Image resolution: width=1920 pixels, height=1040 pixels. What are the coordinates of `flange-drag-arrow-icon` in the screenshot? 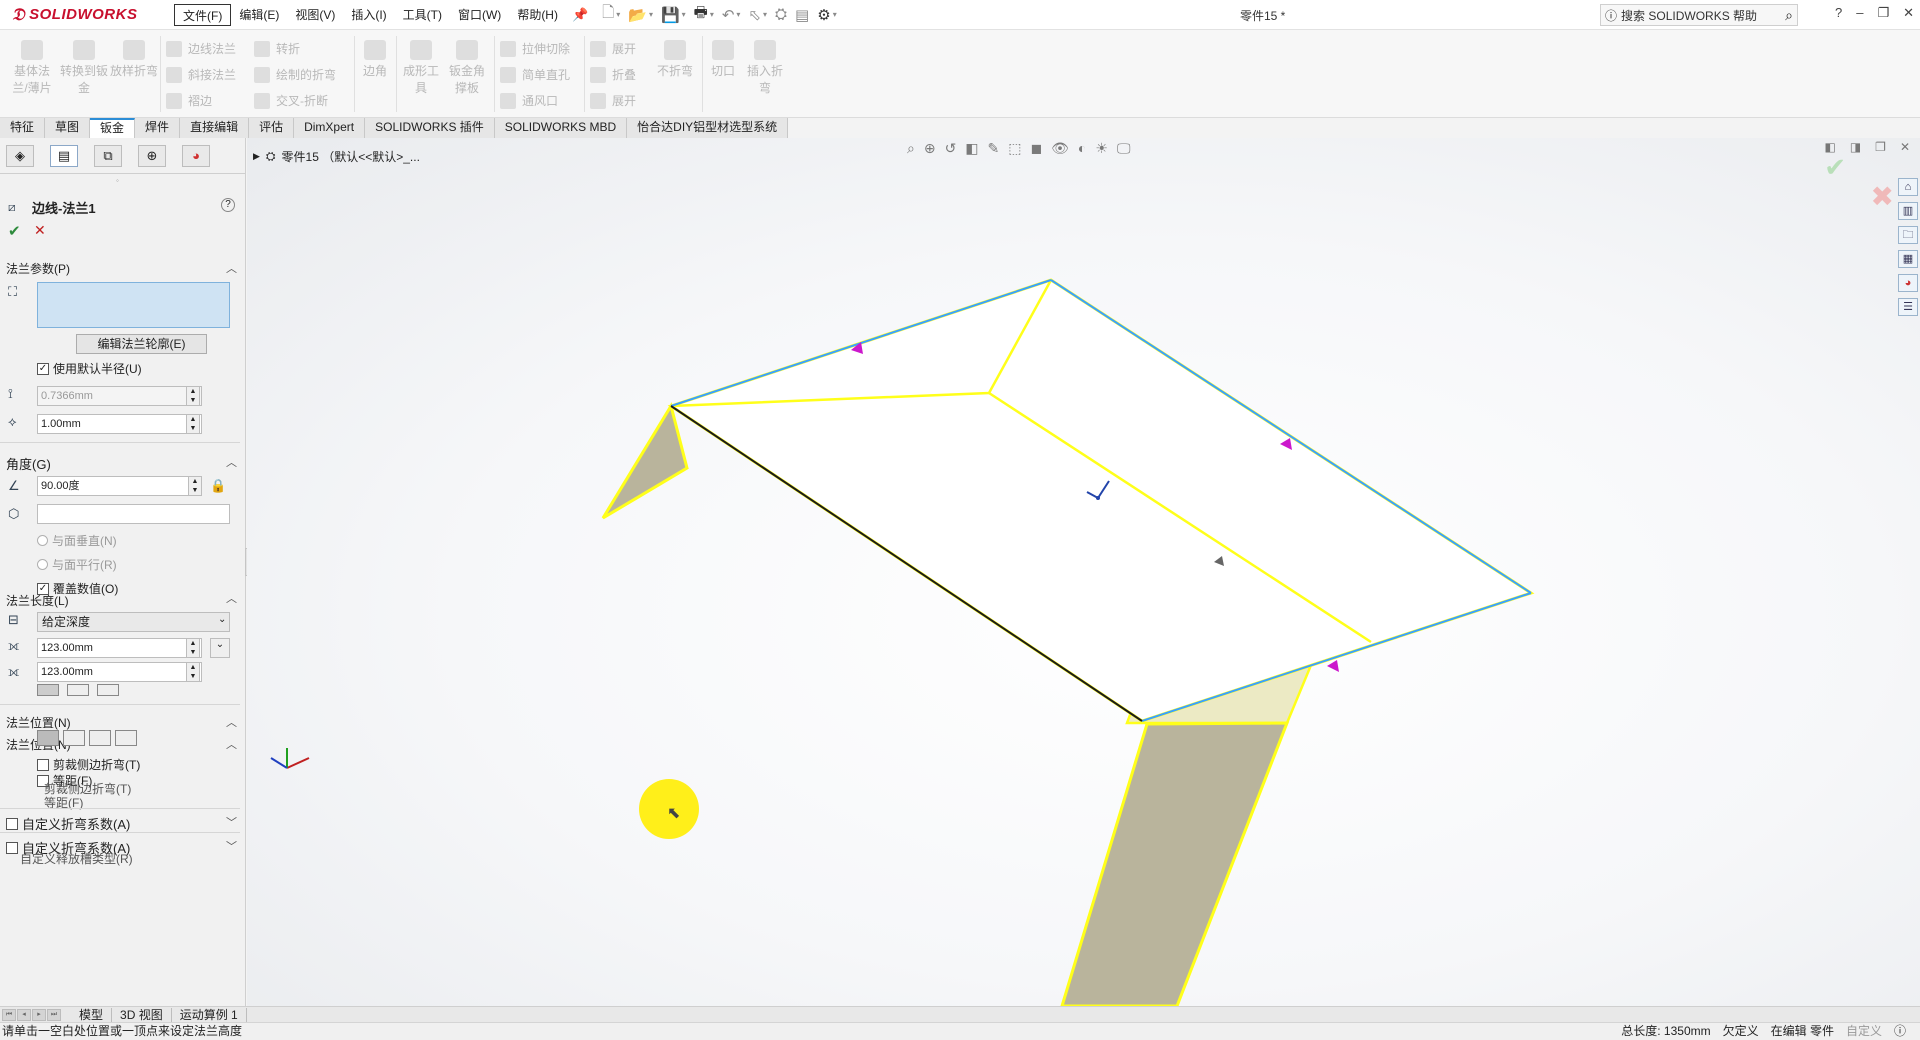 It's located at (1333, 666).